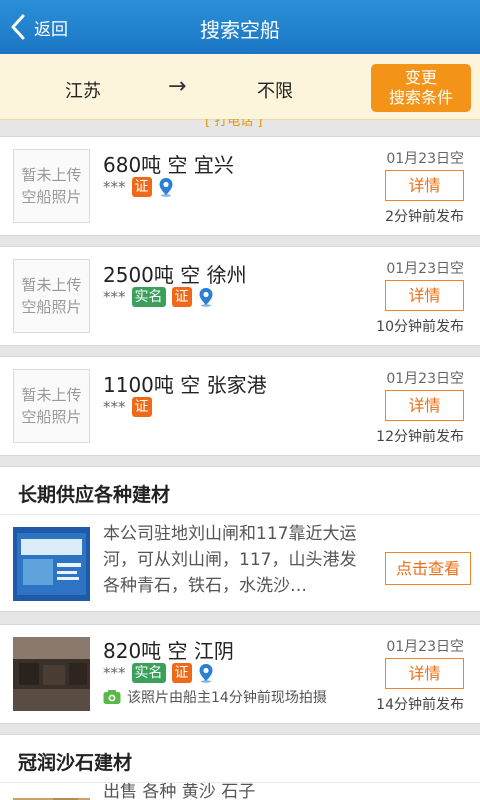  I want to click on ad-title: 冠润沙石建材, so click(75, 763).